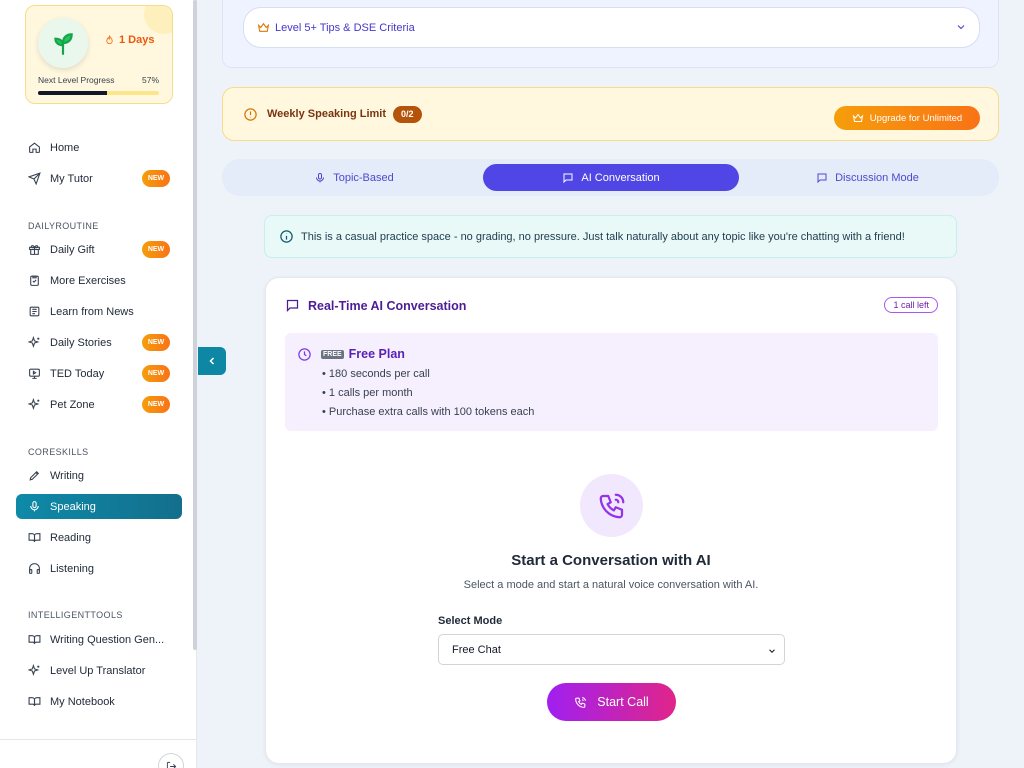 The height and width of the screenshot is (768, 1024). I want to click on tab-ai-conversation: AI Conversation, so click(611, 177).